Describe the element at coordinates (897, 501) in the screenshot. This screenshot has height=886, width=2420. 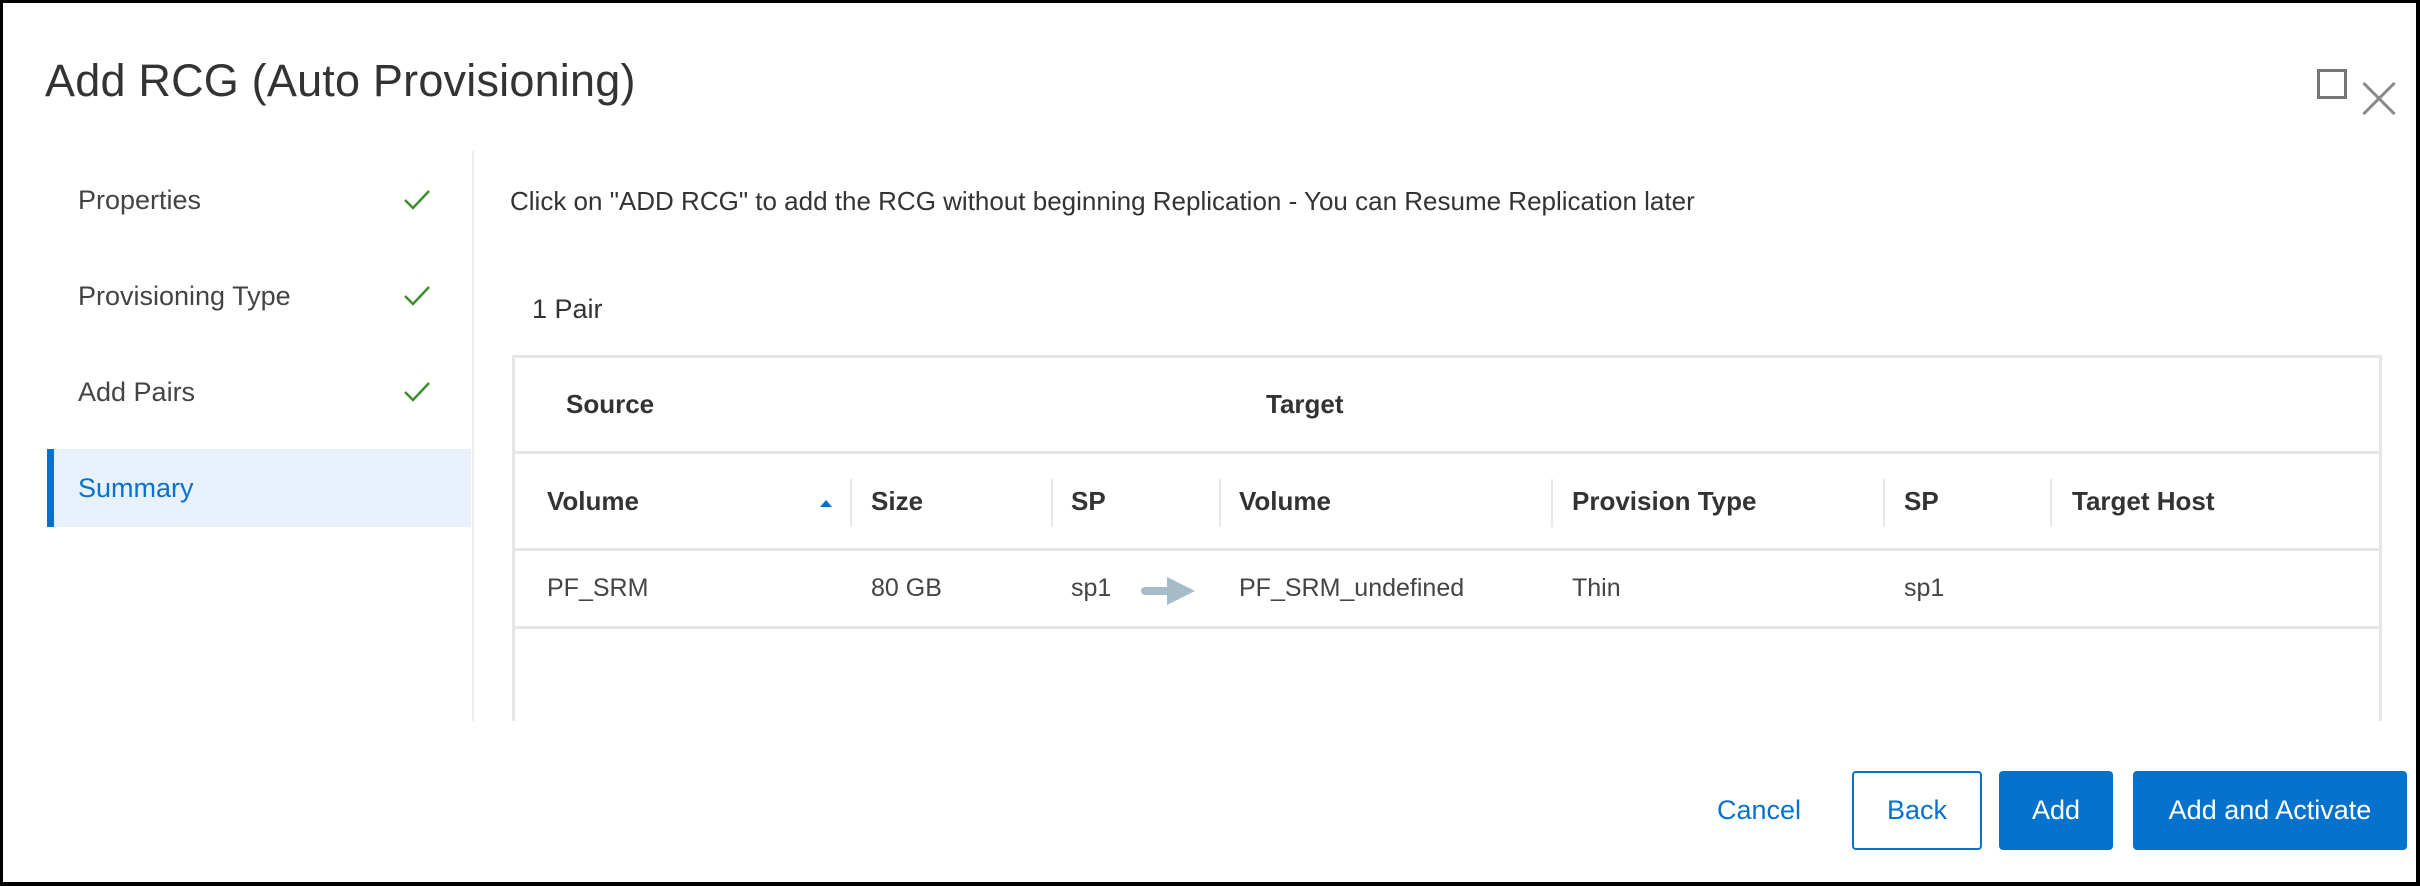
I see `col-size: Size` at that location.